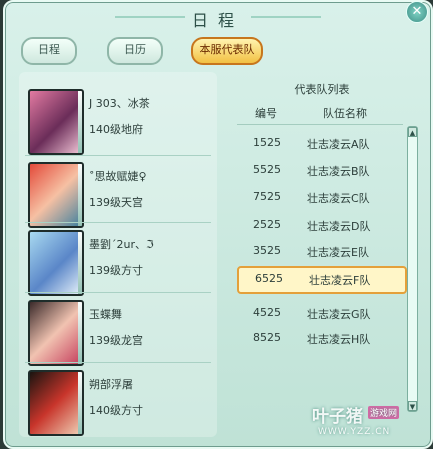 The width and height of the screenshot is (433, 449). I want to click on player-name: J 303、冰茶, so click(119, 103).